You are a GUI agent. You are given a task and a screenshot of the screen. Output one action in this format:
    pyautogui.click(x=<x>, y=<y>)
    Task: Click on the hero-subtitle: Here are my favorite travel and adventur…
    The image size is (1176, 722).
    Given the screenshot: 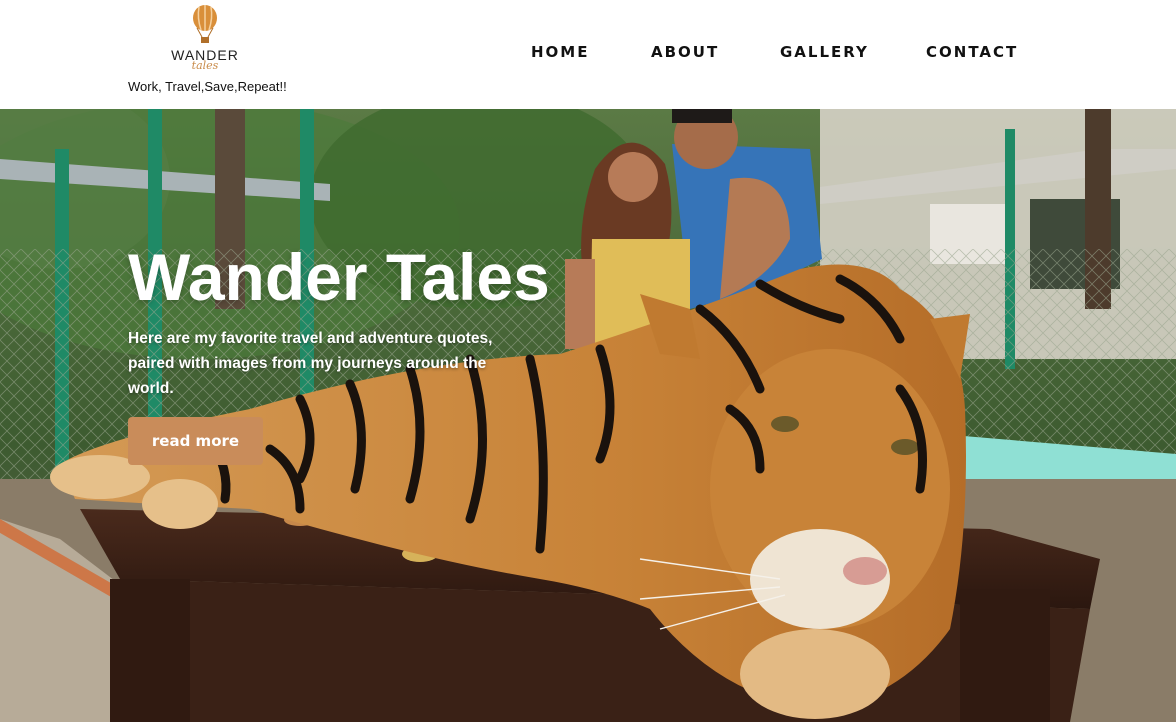 What is the action you would take?
    pyautogui.click(x=310, y=363)
    